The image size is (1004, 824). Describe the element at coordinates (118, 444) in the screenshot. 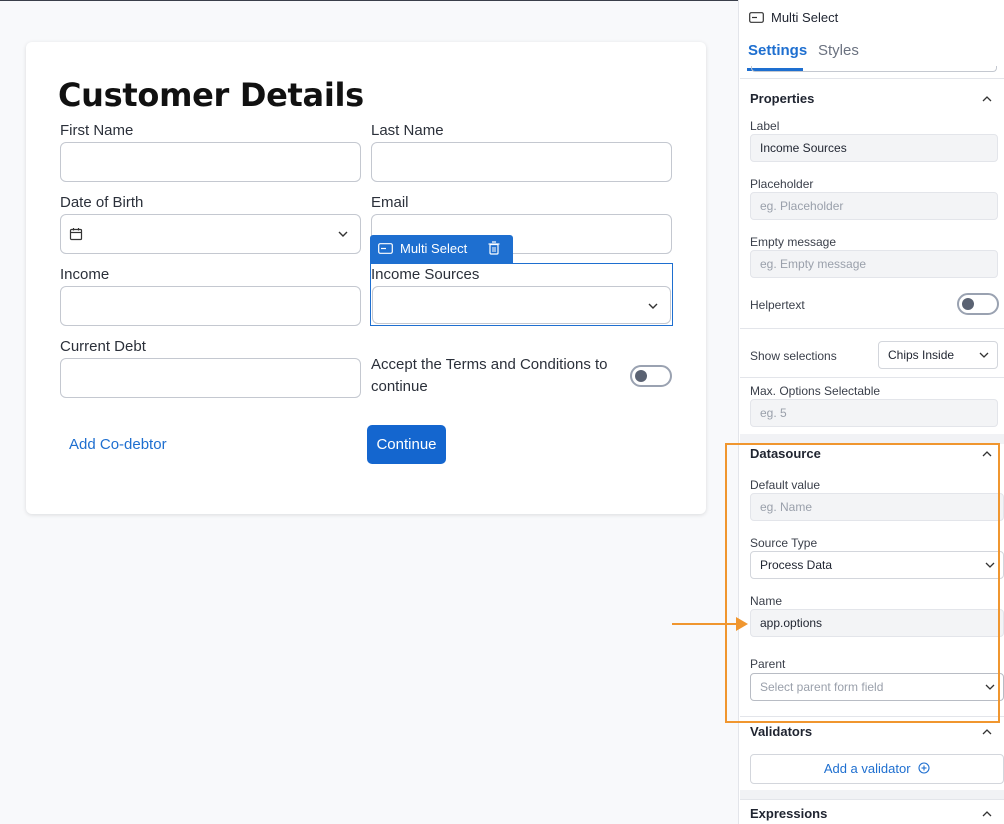

I see `add-codebtor-button: Add Co-debtor` at that location.